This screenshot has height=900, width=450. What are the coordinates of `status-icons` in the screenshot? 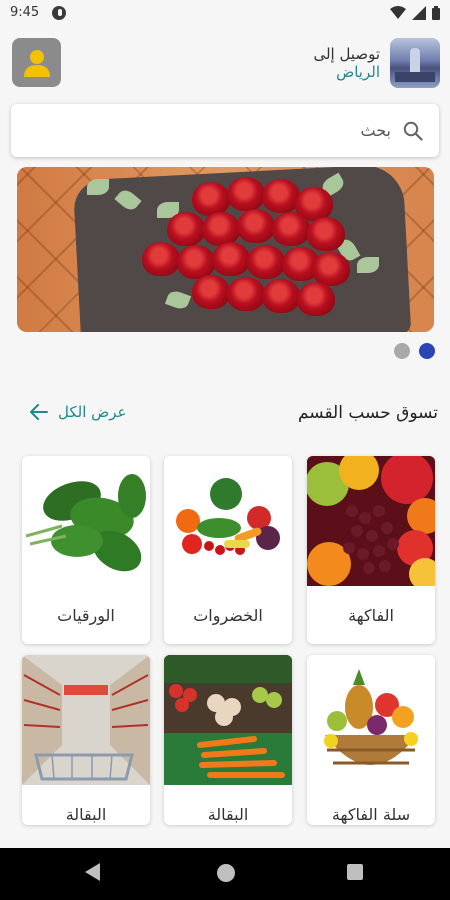 It's located at (415, 13).